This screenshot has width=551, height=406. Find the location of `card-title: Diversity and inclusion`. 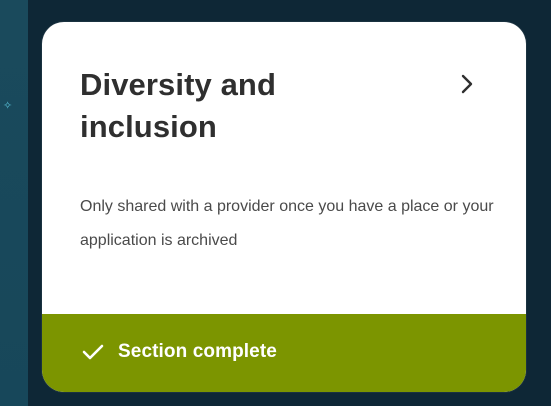

card-title: Diversity and inclusion is located at coordinates (178, 105).